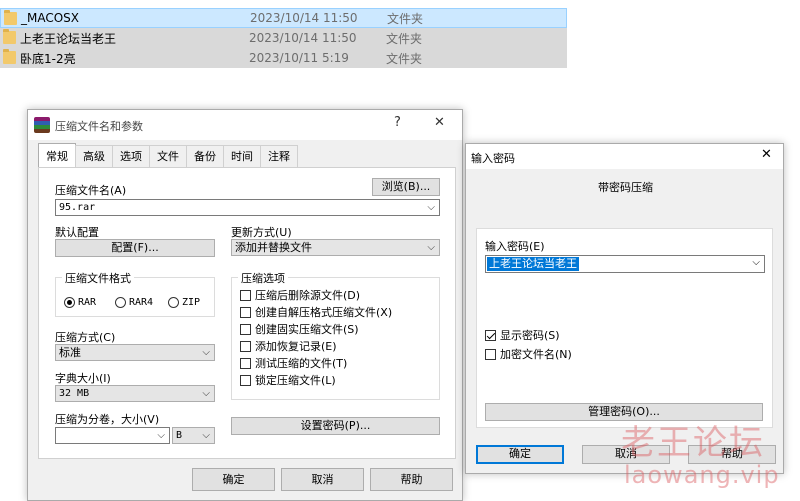 The width and height of the screenshot is (800, 501). I want to click on option-label: 测试压缩的文件(T), so click(301, 363).